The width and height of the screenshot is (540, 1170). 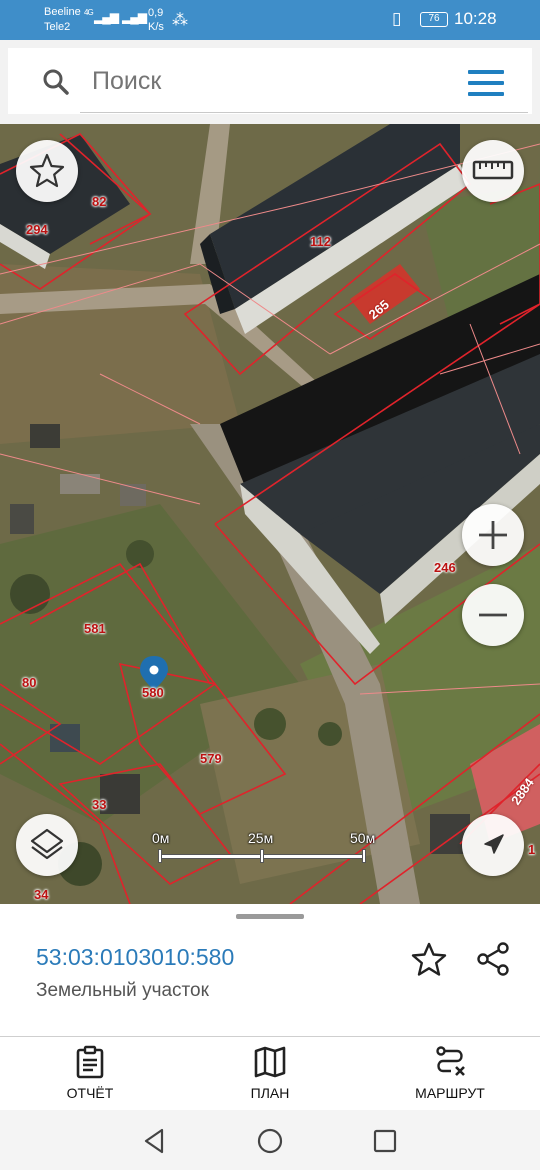 I want to click on parcel-label: 579, so click(x=211, y=758).